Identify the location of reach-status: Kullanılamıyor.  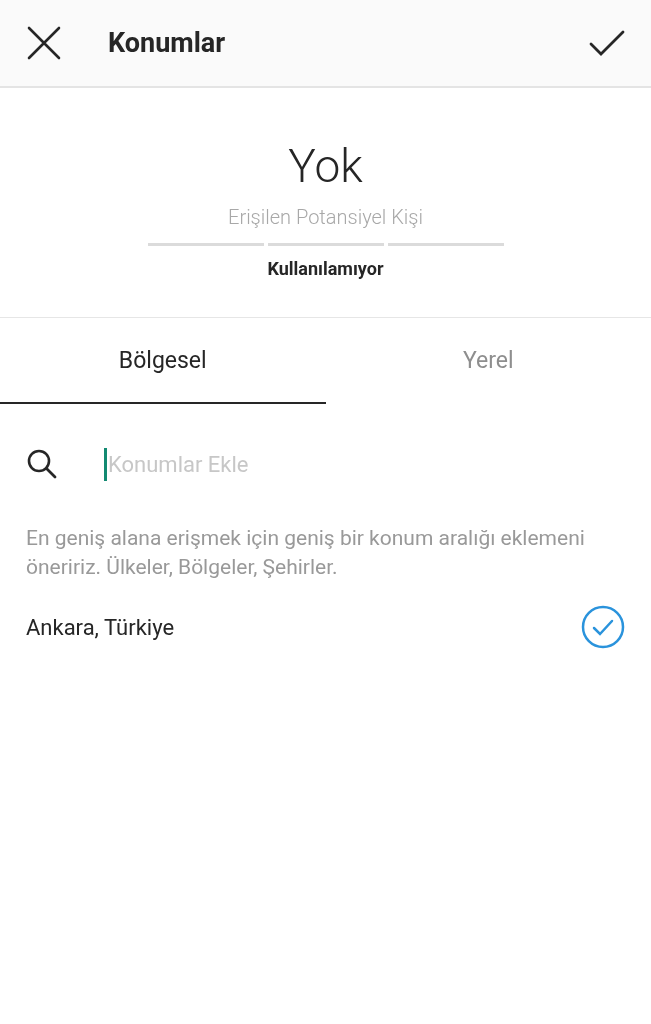
(325, 269).